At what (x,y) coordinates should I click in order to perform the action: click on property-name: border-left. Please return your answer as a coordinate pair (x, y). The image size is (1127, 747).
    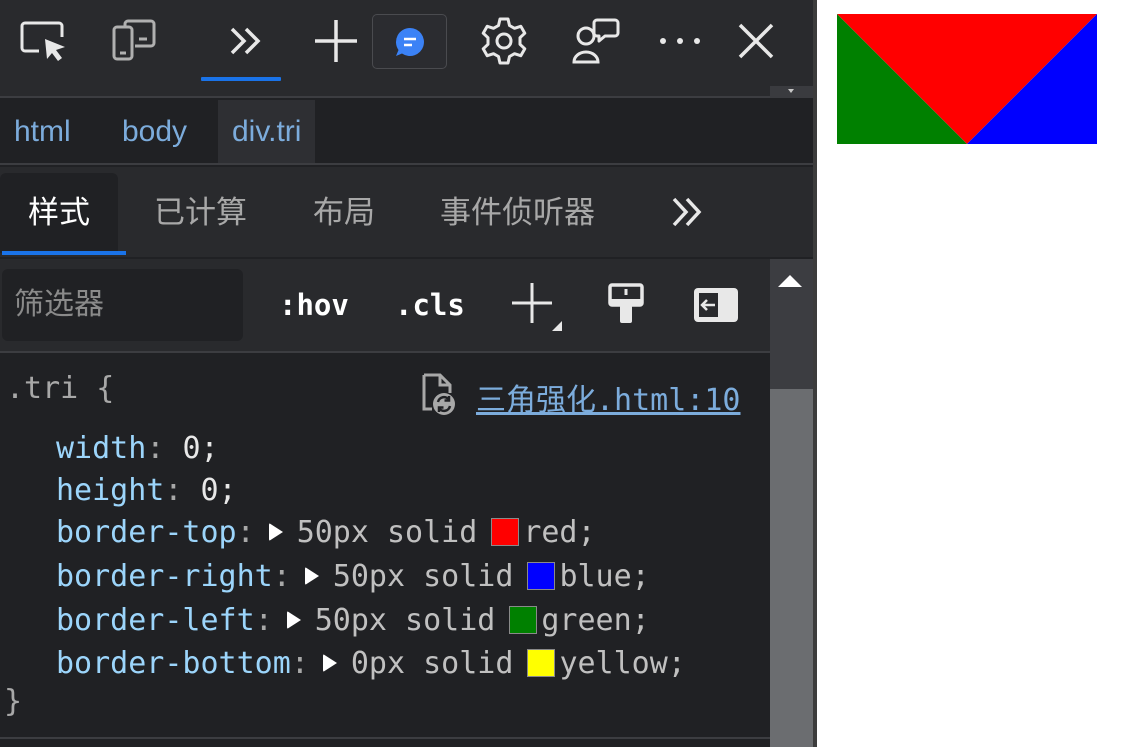
    Looking at the image, I should click on (155, 620).